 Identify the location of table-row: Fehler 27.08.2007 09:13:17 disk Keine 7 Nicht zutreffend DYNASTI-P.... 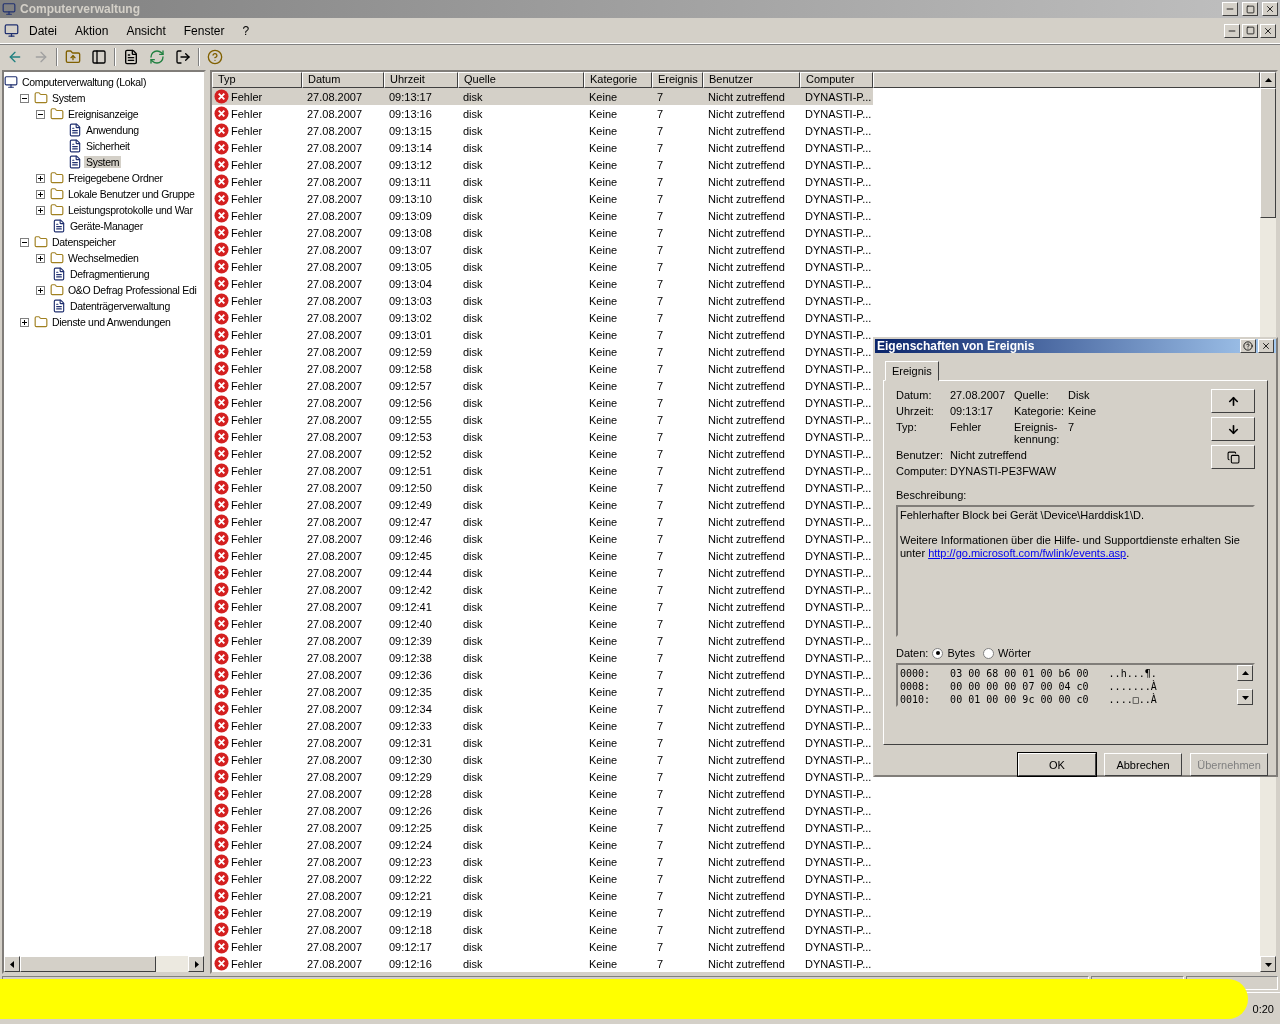
(542, 96).